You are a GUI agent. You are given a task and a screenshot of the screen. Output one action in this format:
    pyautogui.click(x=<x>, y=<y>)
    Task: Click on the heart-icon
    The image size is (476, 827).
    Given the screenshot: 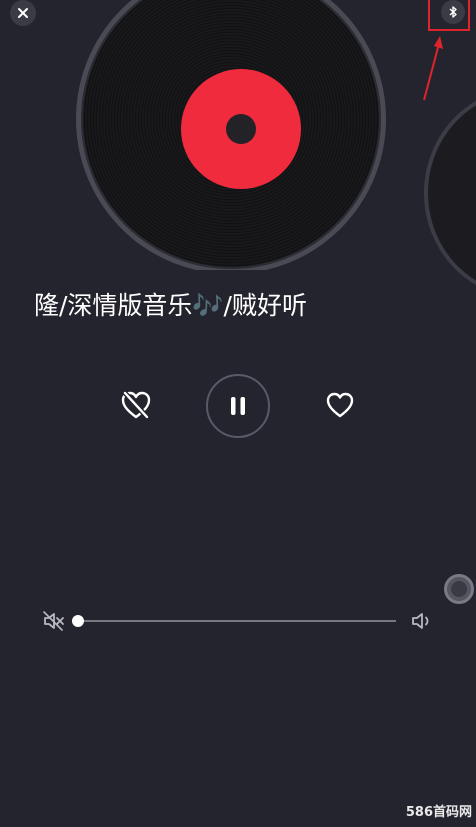 What is the action you would take?
    pyautogui.click(x=340, y=405)
    